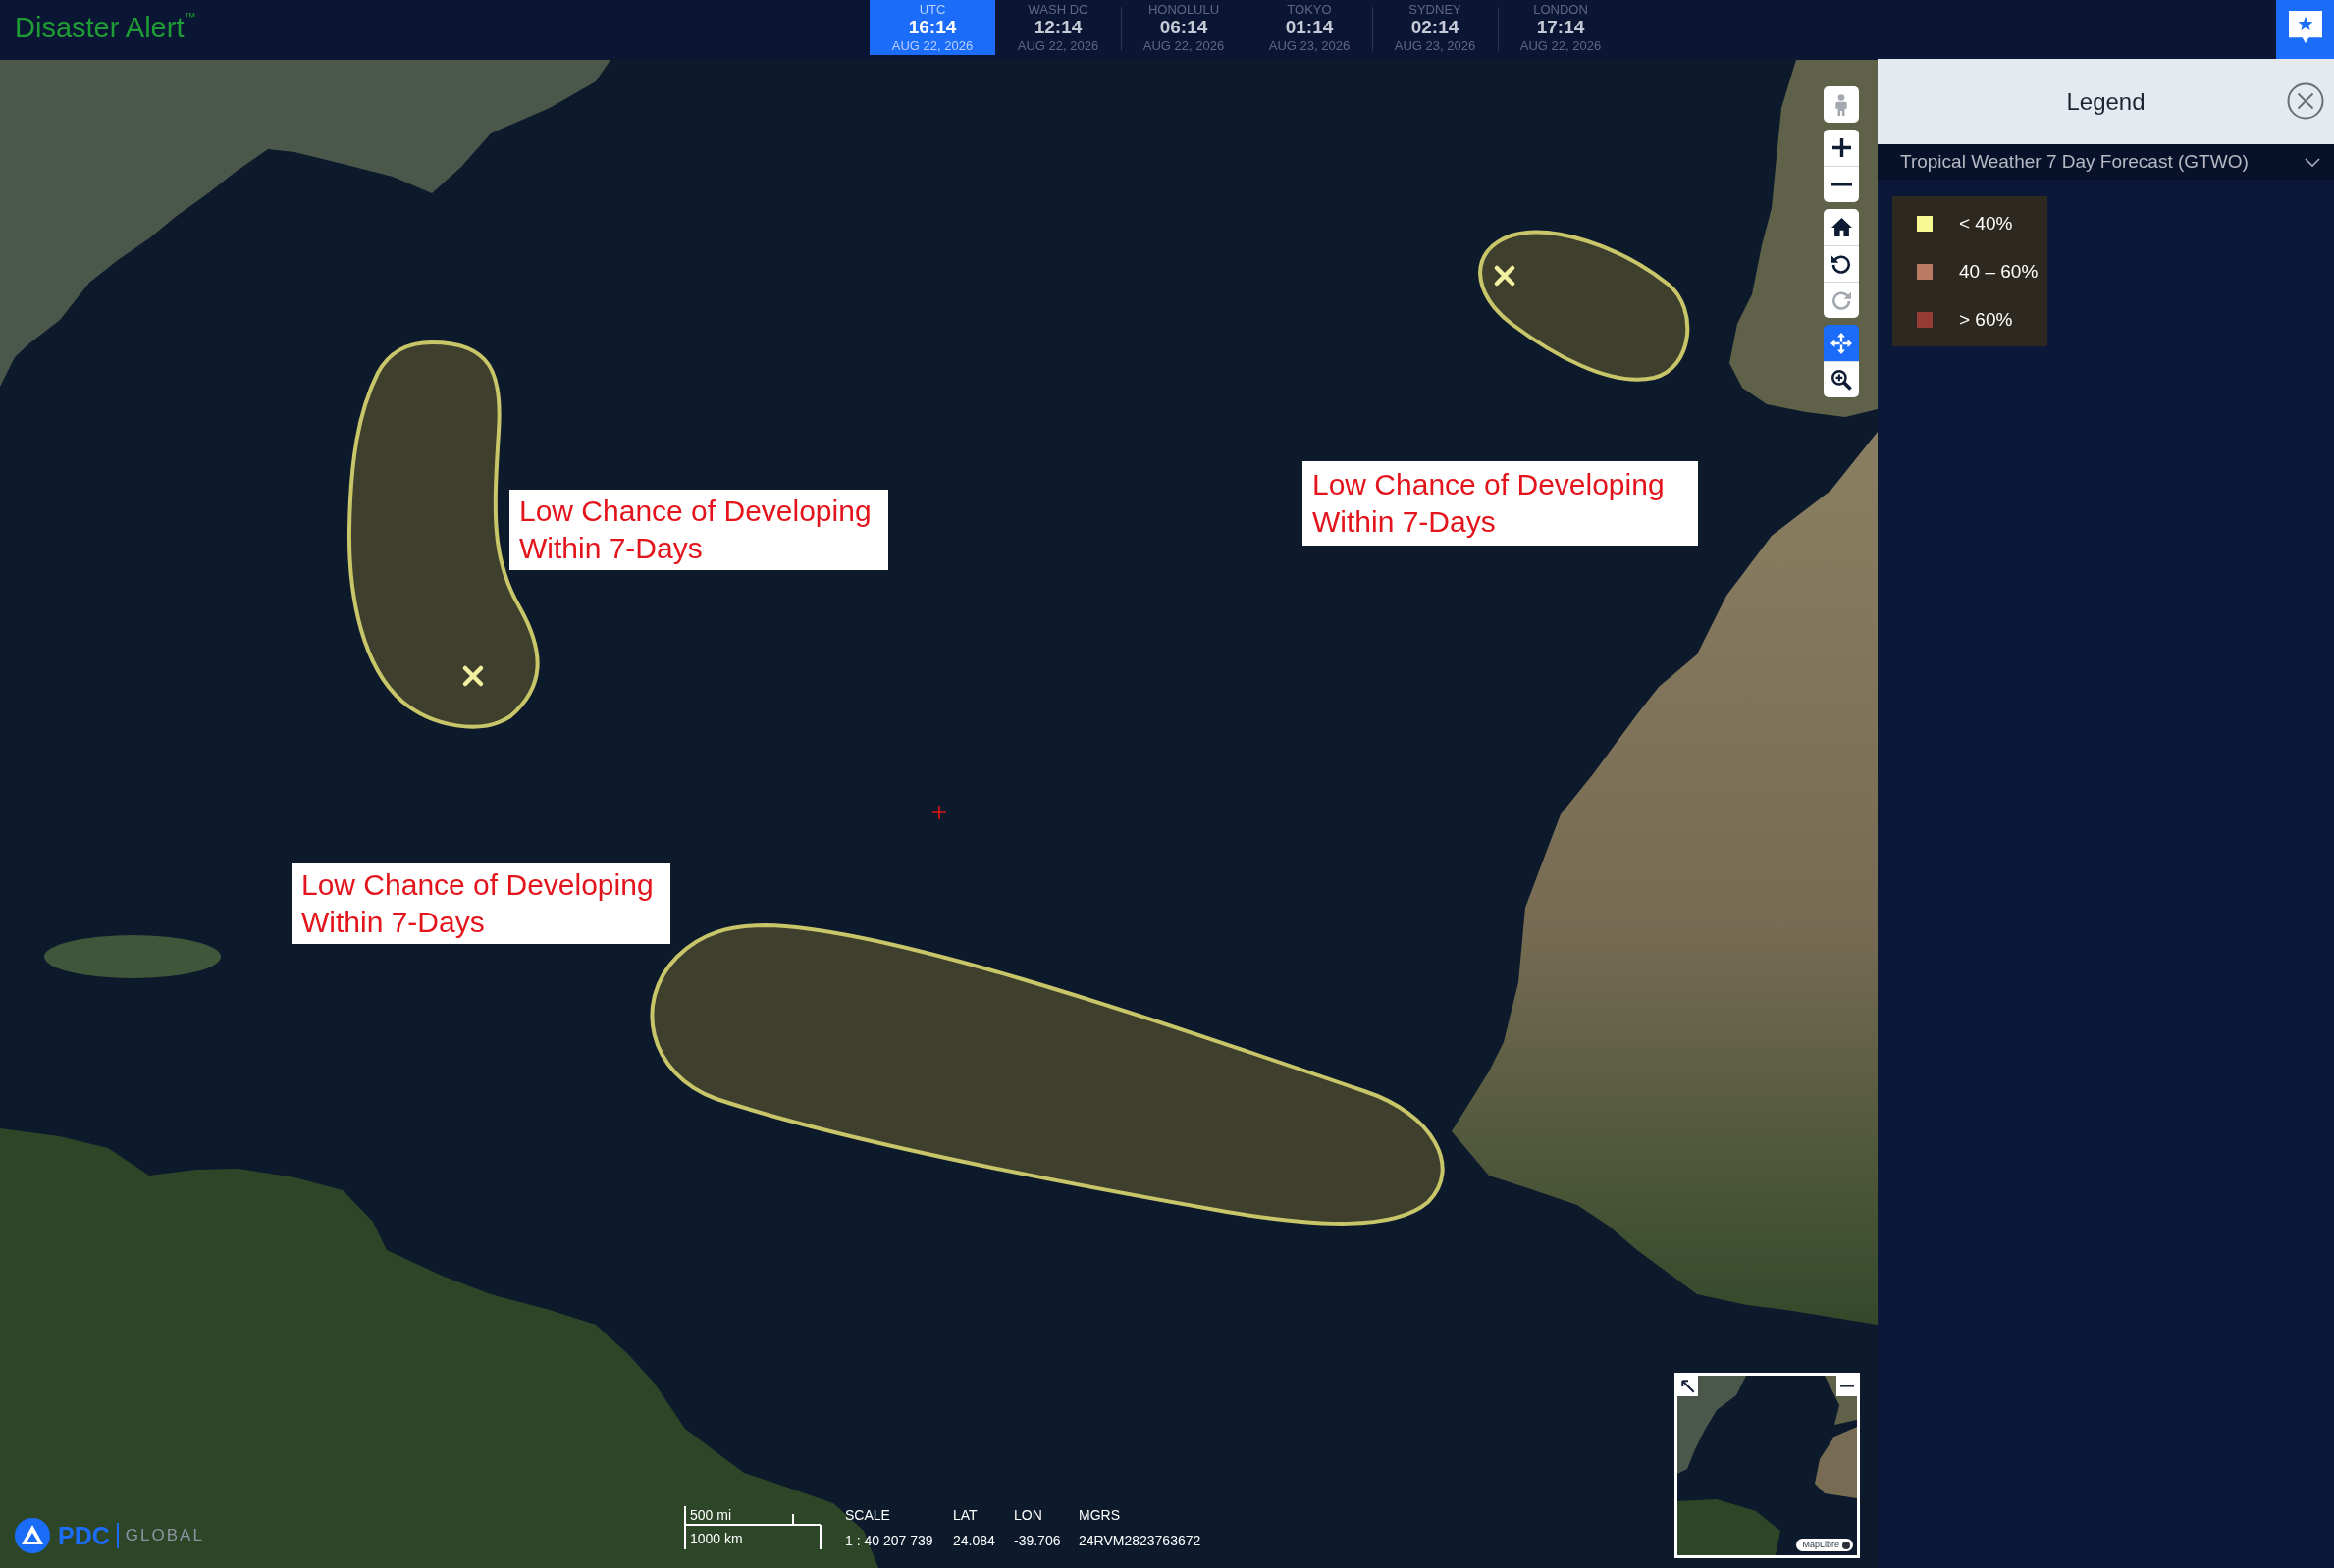  What do you see at coordinates (164, 1535) in the screenshot?
I see `logo-tagline: GLOBAL` at bounding box center [164, 1535].